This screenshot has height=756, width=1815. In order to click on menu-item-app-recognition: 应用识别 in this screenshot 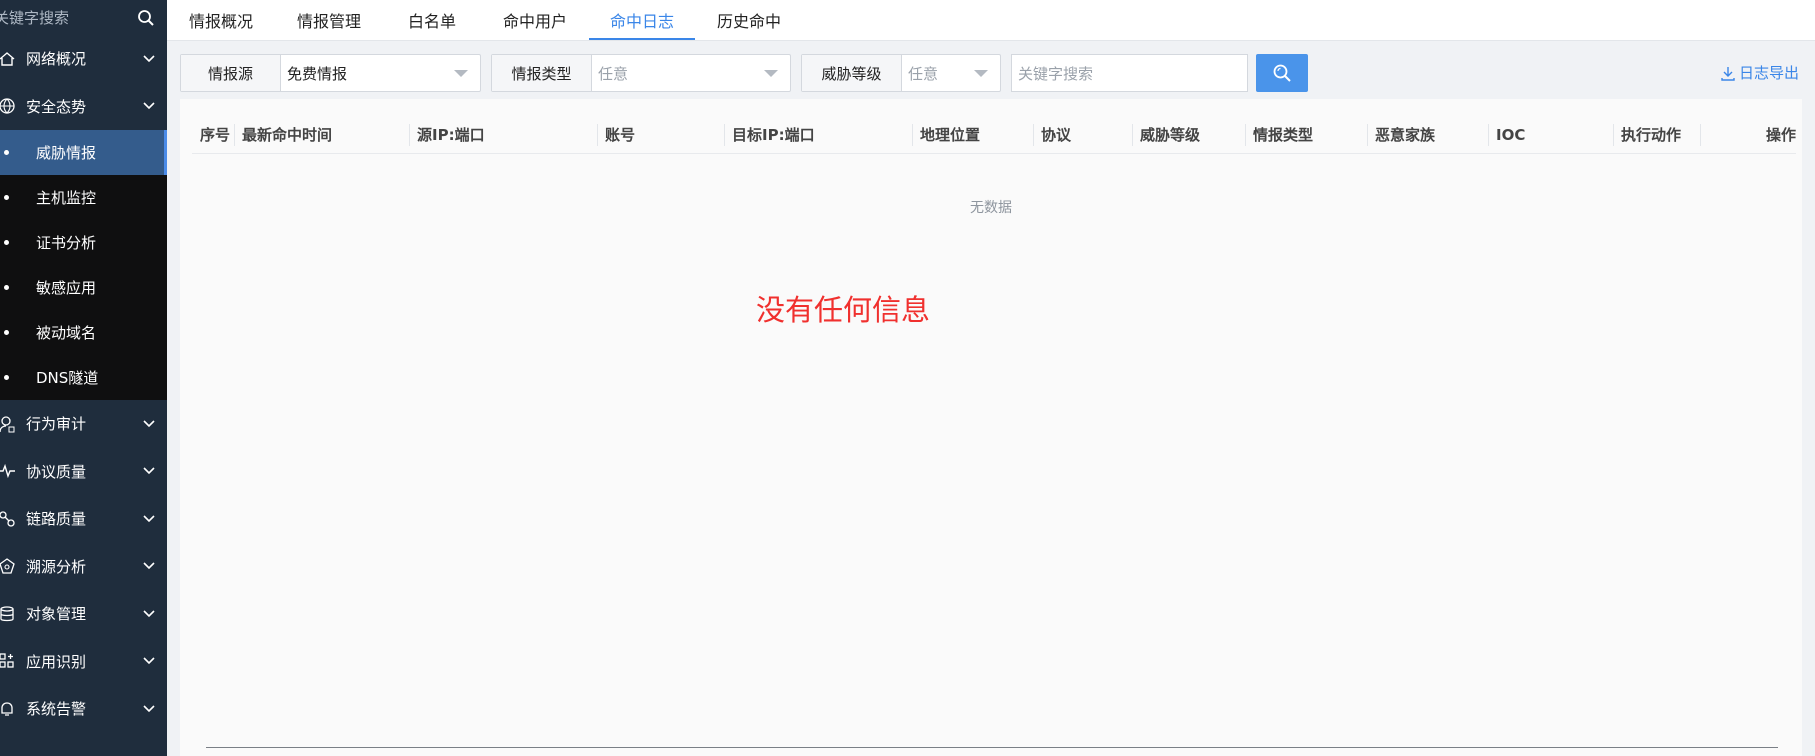, I will do `click(83, 662)`.